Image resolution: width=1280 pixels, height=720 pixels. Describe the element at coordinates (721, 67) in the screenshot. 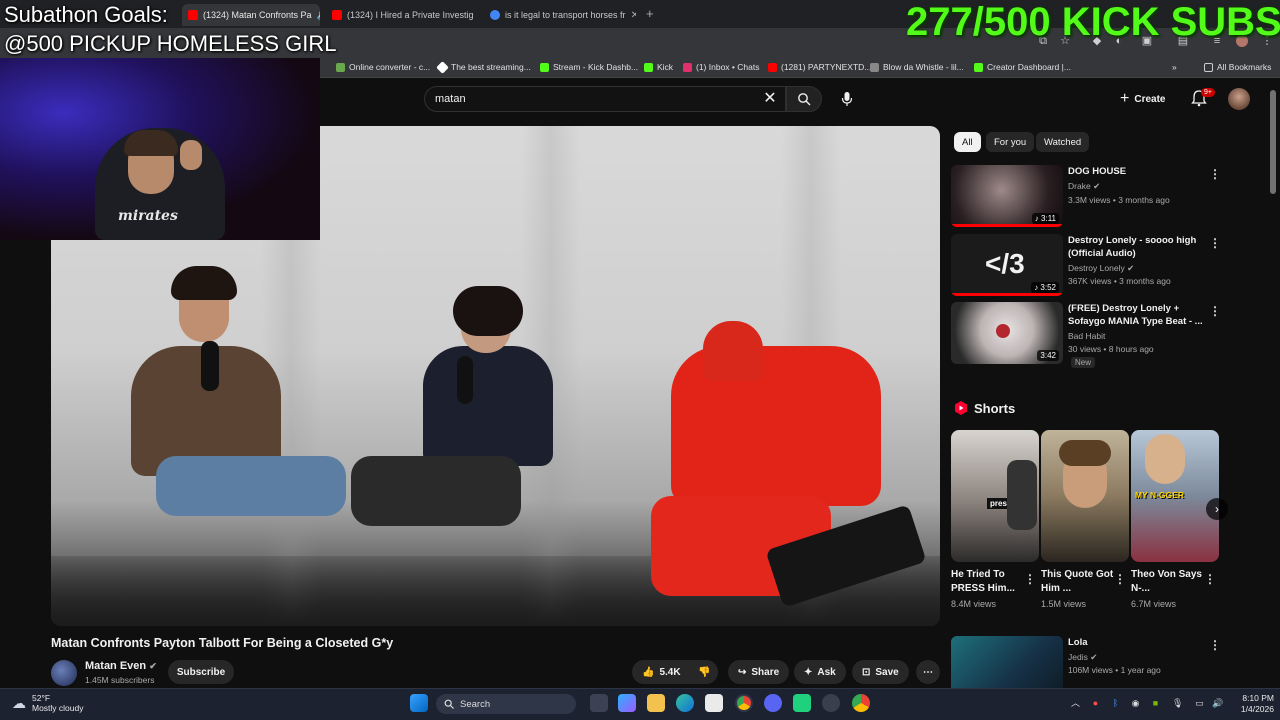

I see `bookmark-inbox: (1) Inbox • Chats` at that location.